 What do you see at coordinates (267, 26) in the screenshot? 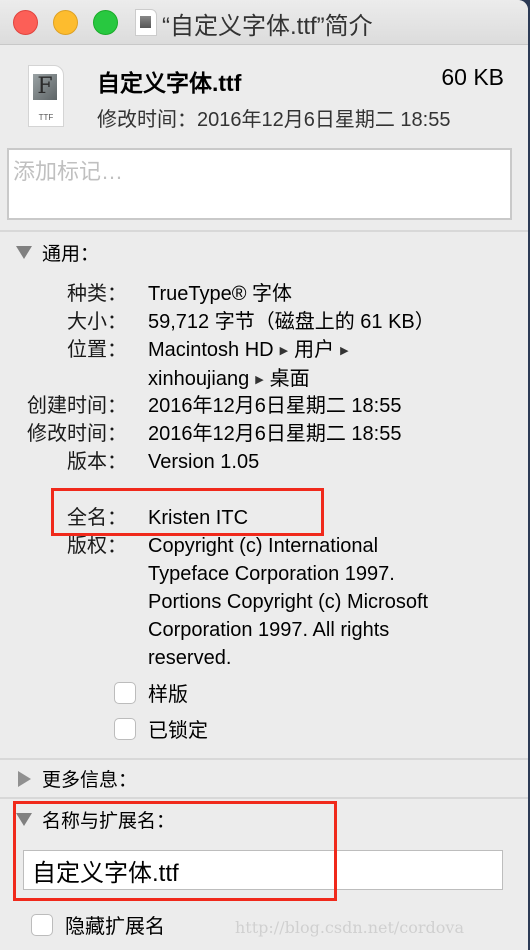
I see `window-title: “自定义字体.ttf”简介` at bounding box center [267, 26].